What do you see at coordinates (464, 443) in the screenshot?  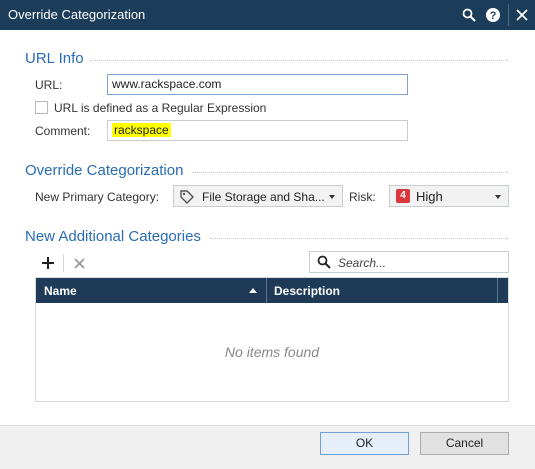 I see `cancel-button: Cancel` at bounding box center [464, 443].